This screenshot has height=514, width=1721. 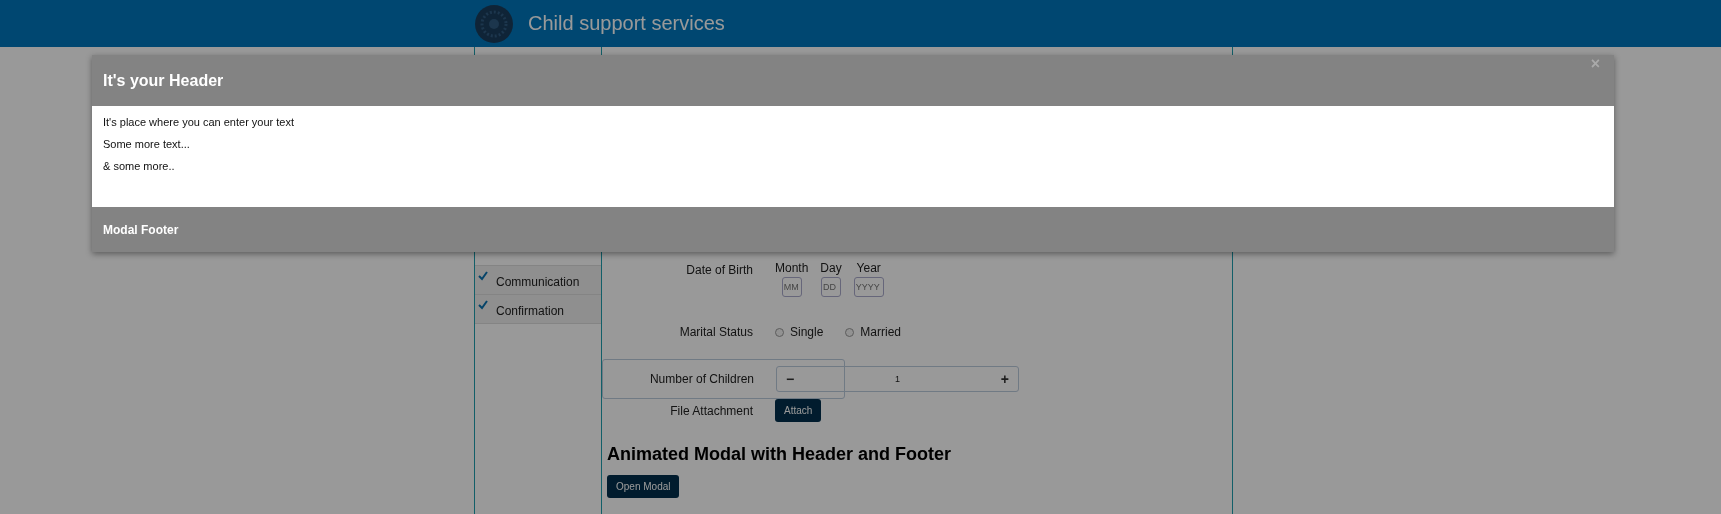 What do you see at coordinates (791, 287) in the screenshot?
I see `date-input: MM` at bounding box center [791, 287].